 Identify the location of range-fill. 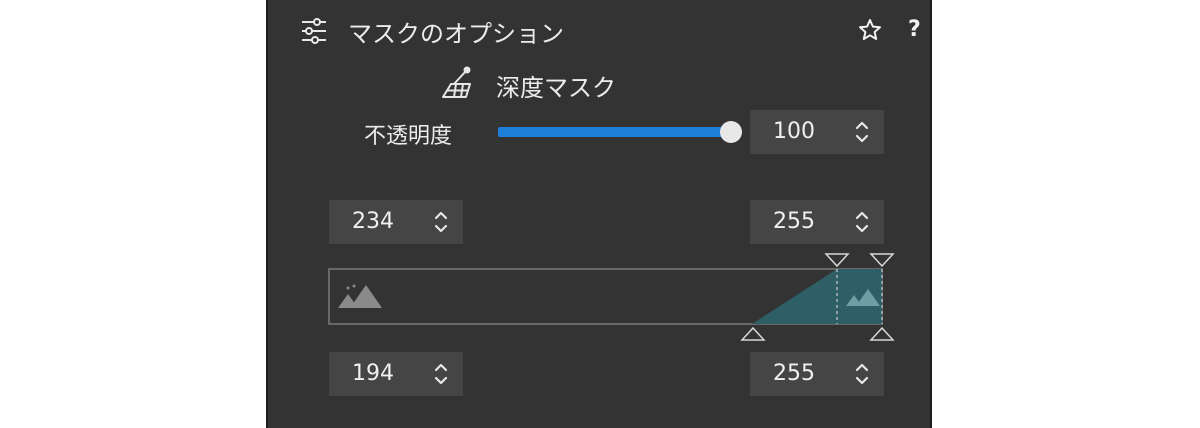
(817, 296).